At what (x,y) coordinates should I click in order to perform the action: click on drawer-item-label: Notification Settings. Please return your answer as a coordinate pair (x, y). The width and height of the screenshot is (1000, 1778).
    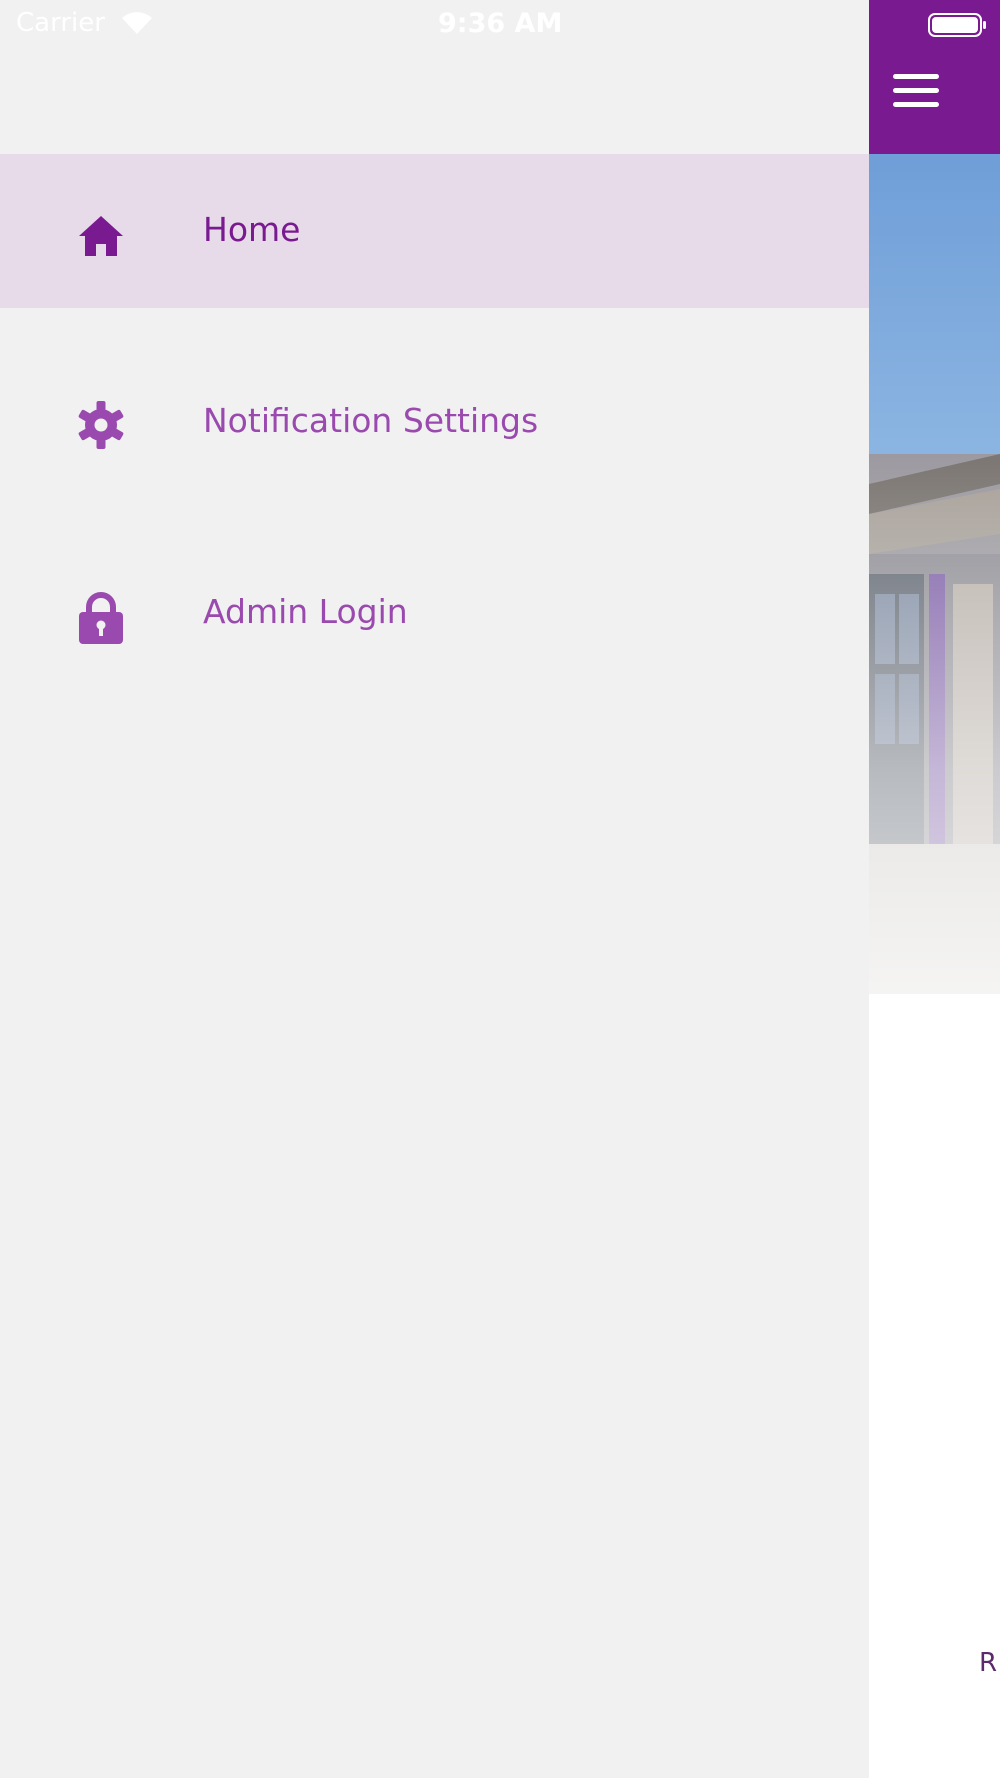
    Looking at the image, I should click on (371, 420).